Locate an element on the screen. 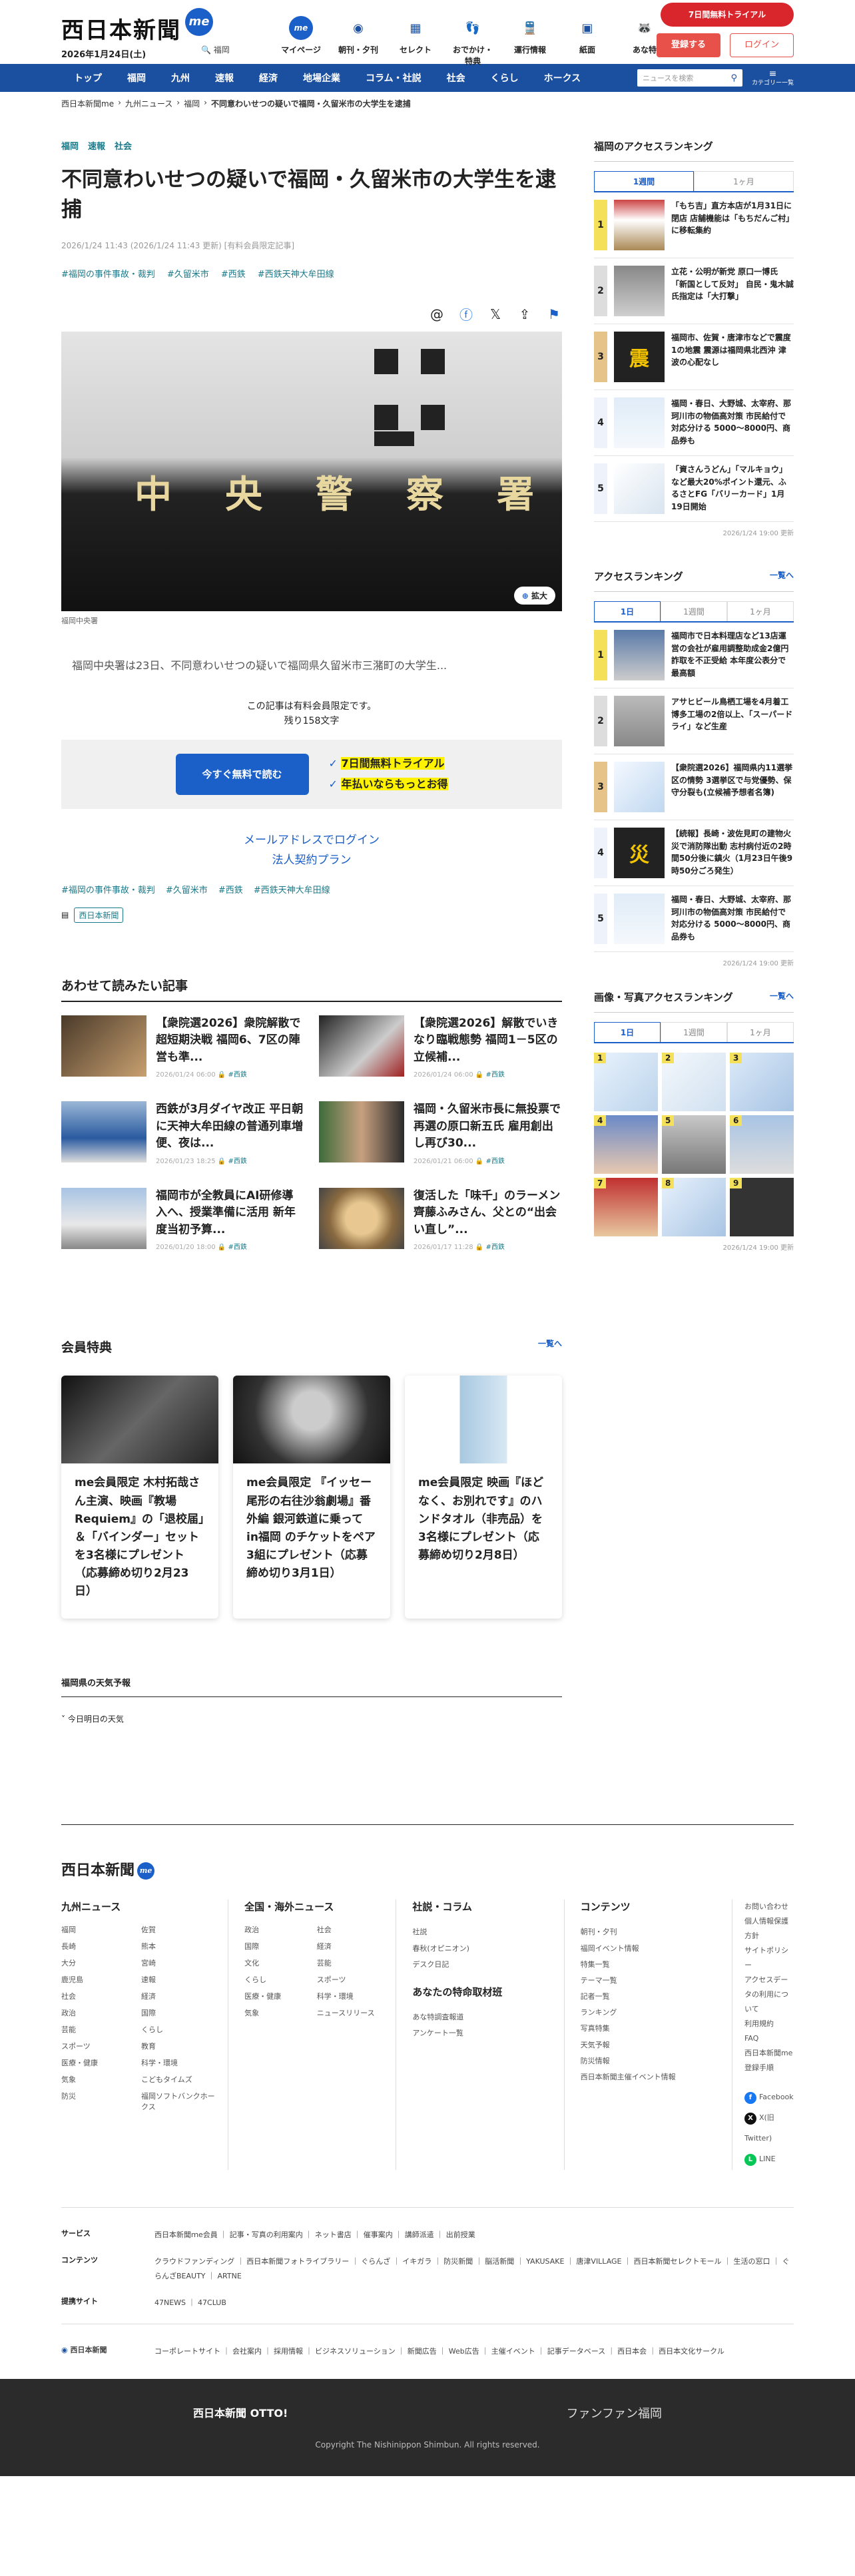 The image size is (855, 2576). x-icon: 𝕏 is located at coordinates (495, 314).